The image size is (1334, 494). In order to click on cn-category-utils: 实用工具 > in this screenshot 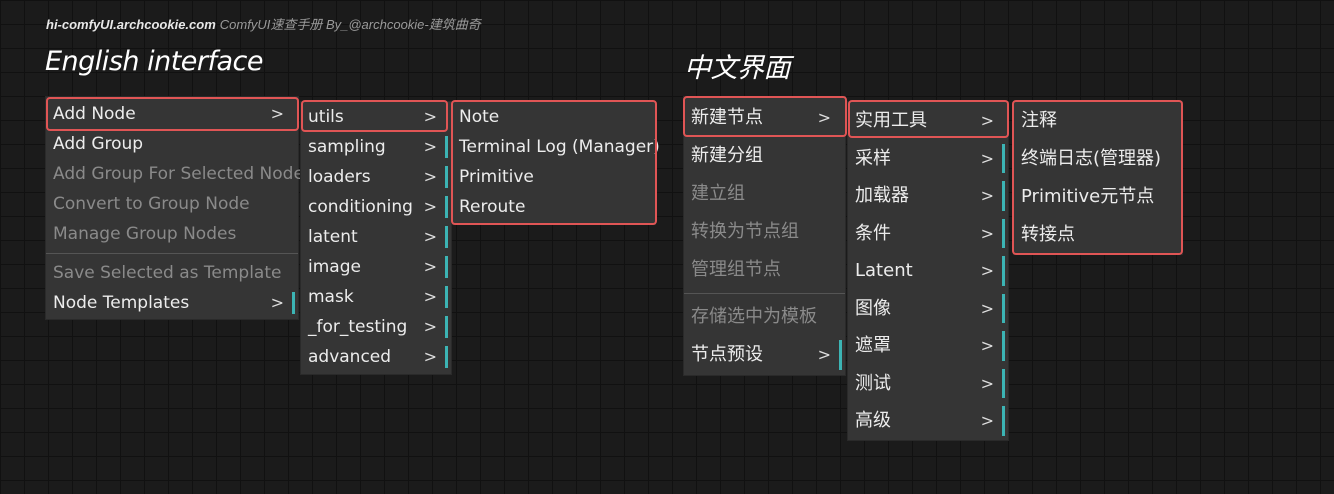, I will do `click(928, 121)`.